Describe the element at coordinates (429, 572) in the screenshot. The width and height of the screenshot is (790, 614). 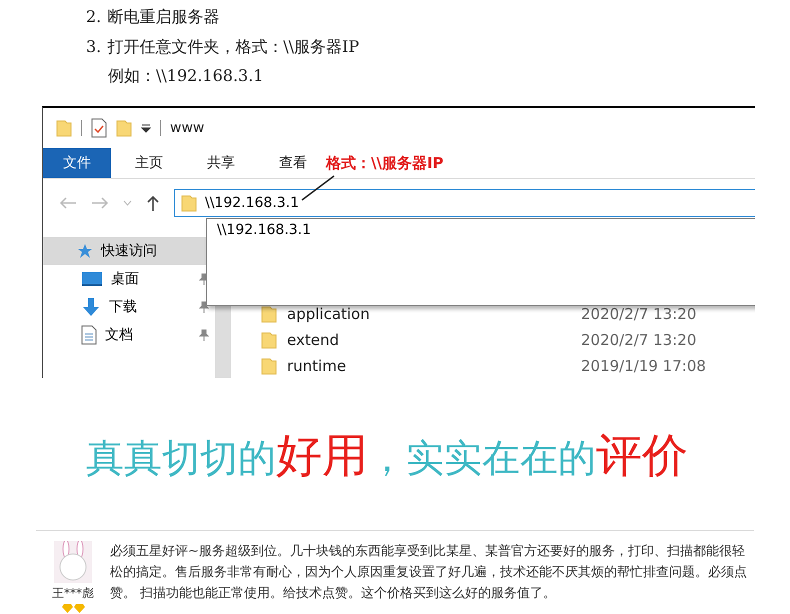
I see `review-text: 必须五星好评~服务超级到位。几十块钱的东西能享受到比某星、某普官方还要好的服务，打印、扫描都能很轻松的搞定。售后服务非常有耐心，因为个人原因重复设置了好几遍，技术还能不厌其烦的帮忙排查问题。必须点赞。 扫描功能也能正常使用。给技术点赞。这个价格买到这么好的服务值了。` at that location.